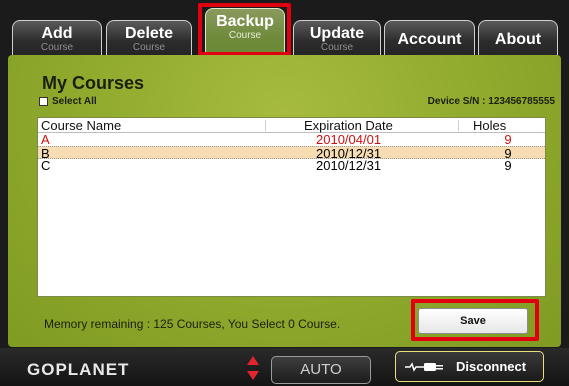  I want to click on tab-update-course: Update Course, so click(337, 39).